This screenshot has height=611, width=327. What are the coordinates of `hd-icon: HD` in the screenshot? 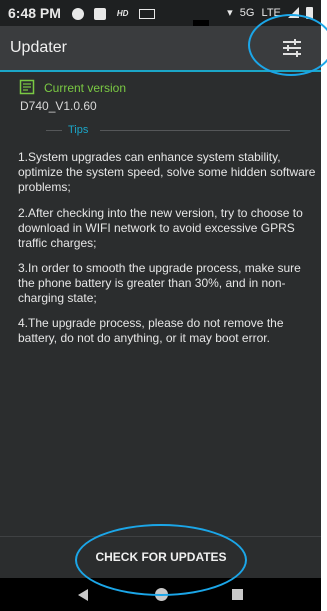 It's located at (122, 14).